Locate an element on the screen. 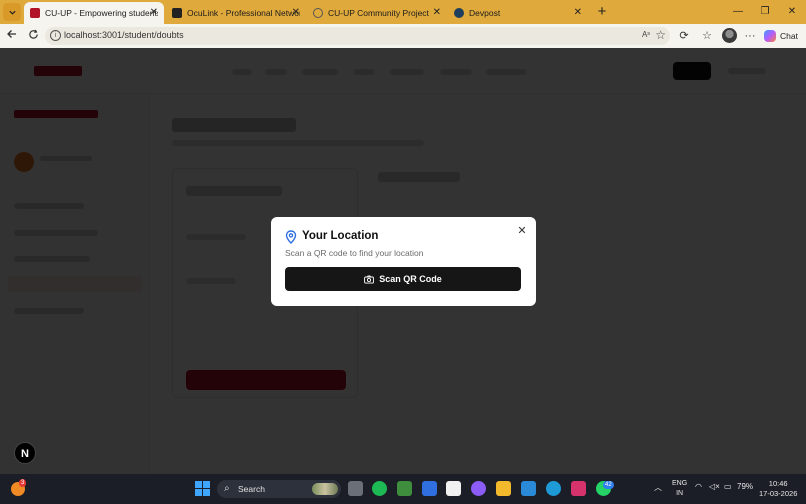 Image resolution: width=806 pixels, height=504 pixels. tab-title: CU-UP - Empowering students at t is located at coordinates (101, 13).